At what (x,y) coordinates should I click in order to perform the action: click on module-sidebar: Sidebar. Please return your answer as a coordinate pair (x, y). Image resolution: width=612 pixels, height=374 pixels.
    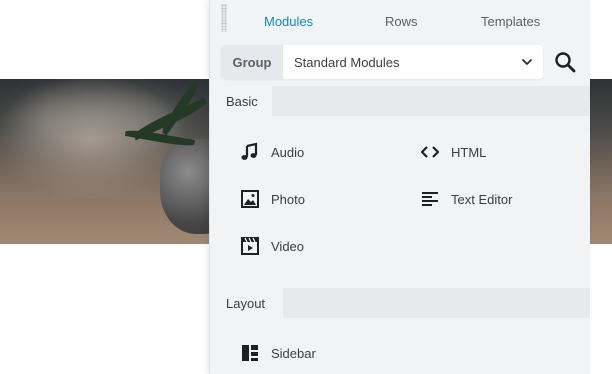
    Looking at the image, I should click on (278, 353).